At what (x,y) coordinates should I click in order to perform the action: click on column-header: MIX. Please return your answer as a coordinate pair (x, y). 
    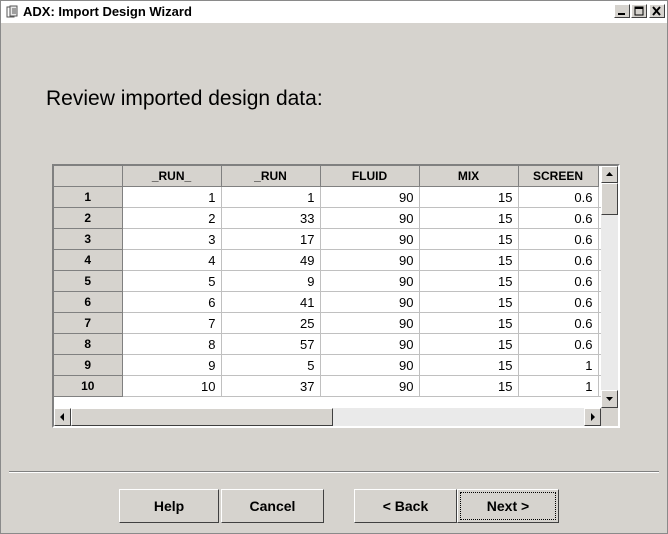
    Looking at the image, I should click on (469, 176).